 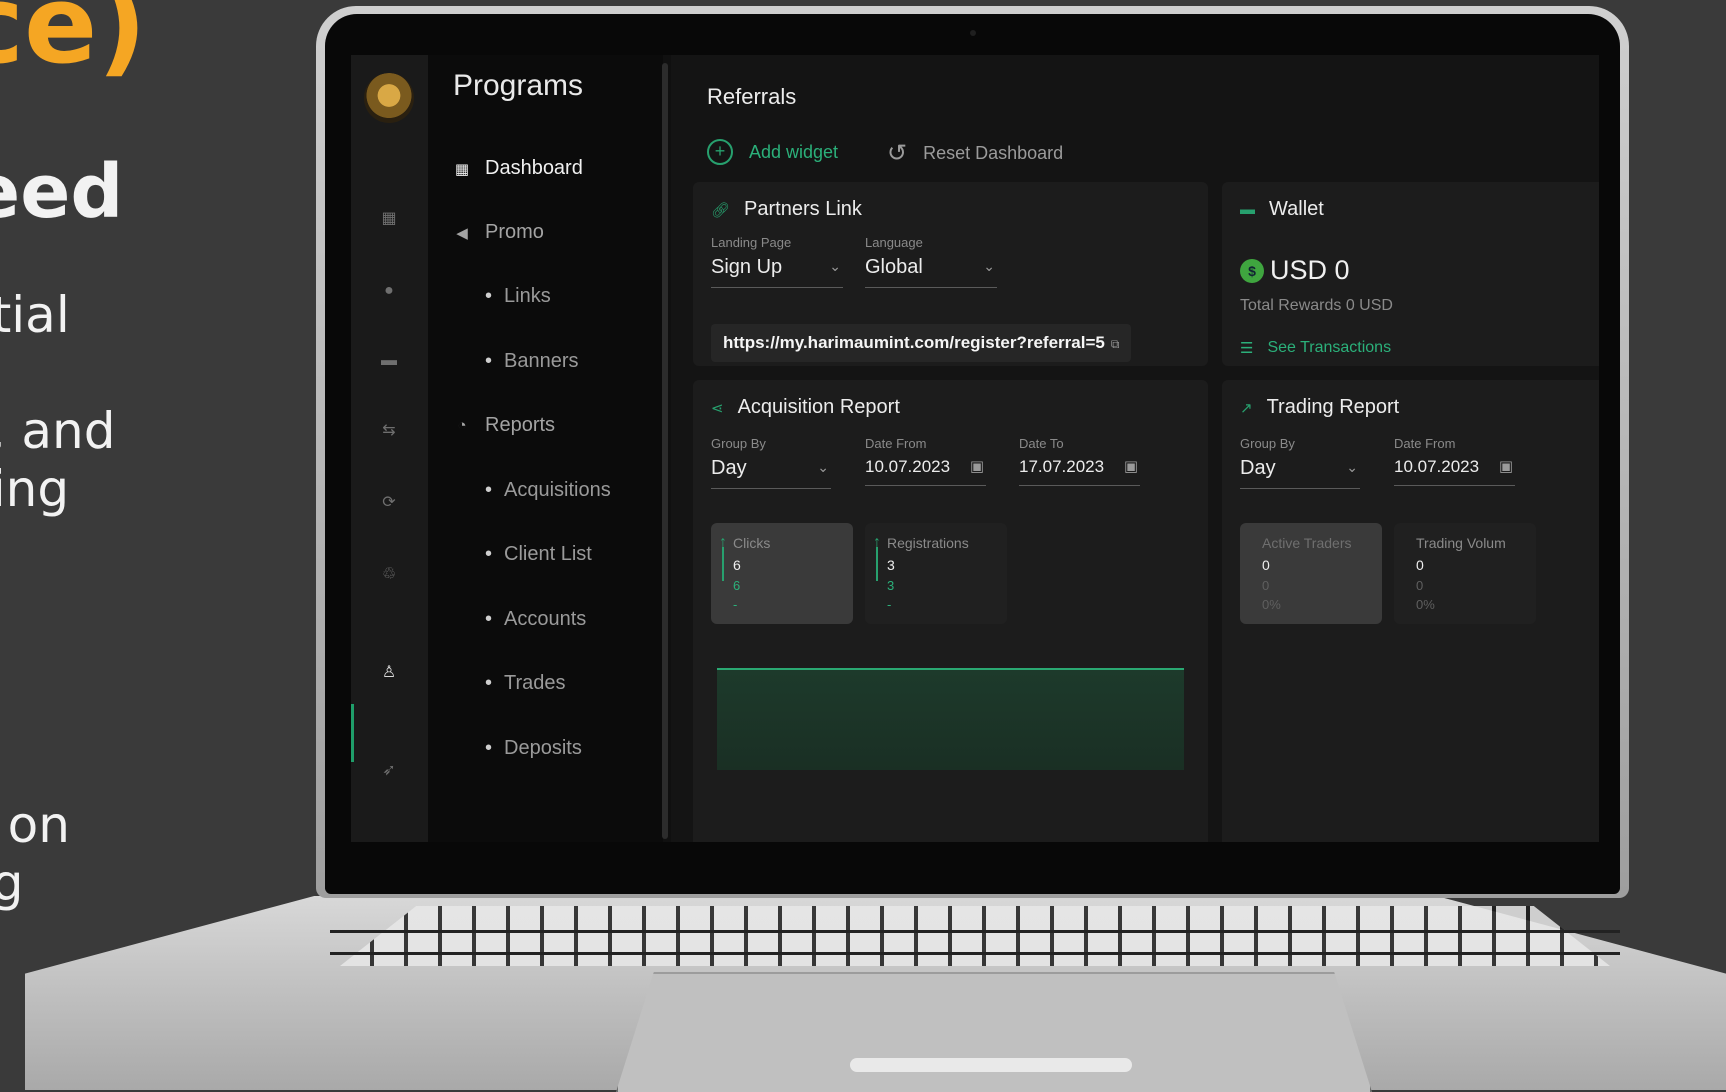 I want to click on field-label: Group By, so click(x=738, y=443).